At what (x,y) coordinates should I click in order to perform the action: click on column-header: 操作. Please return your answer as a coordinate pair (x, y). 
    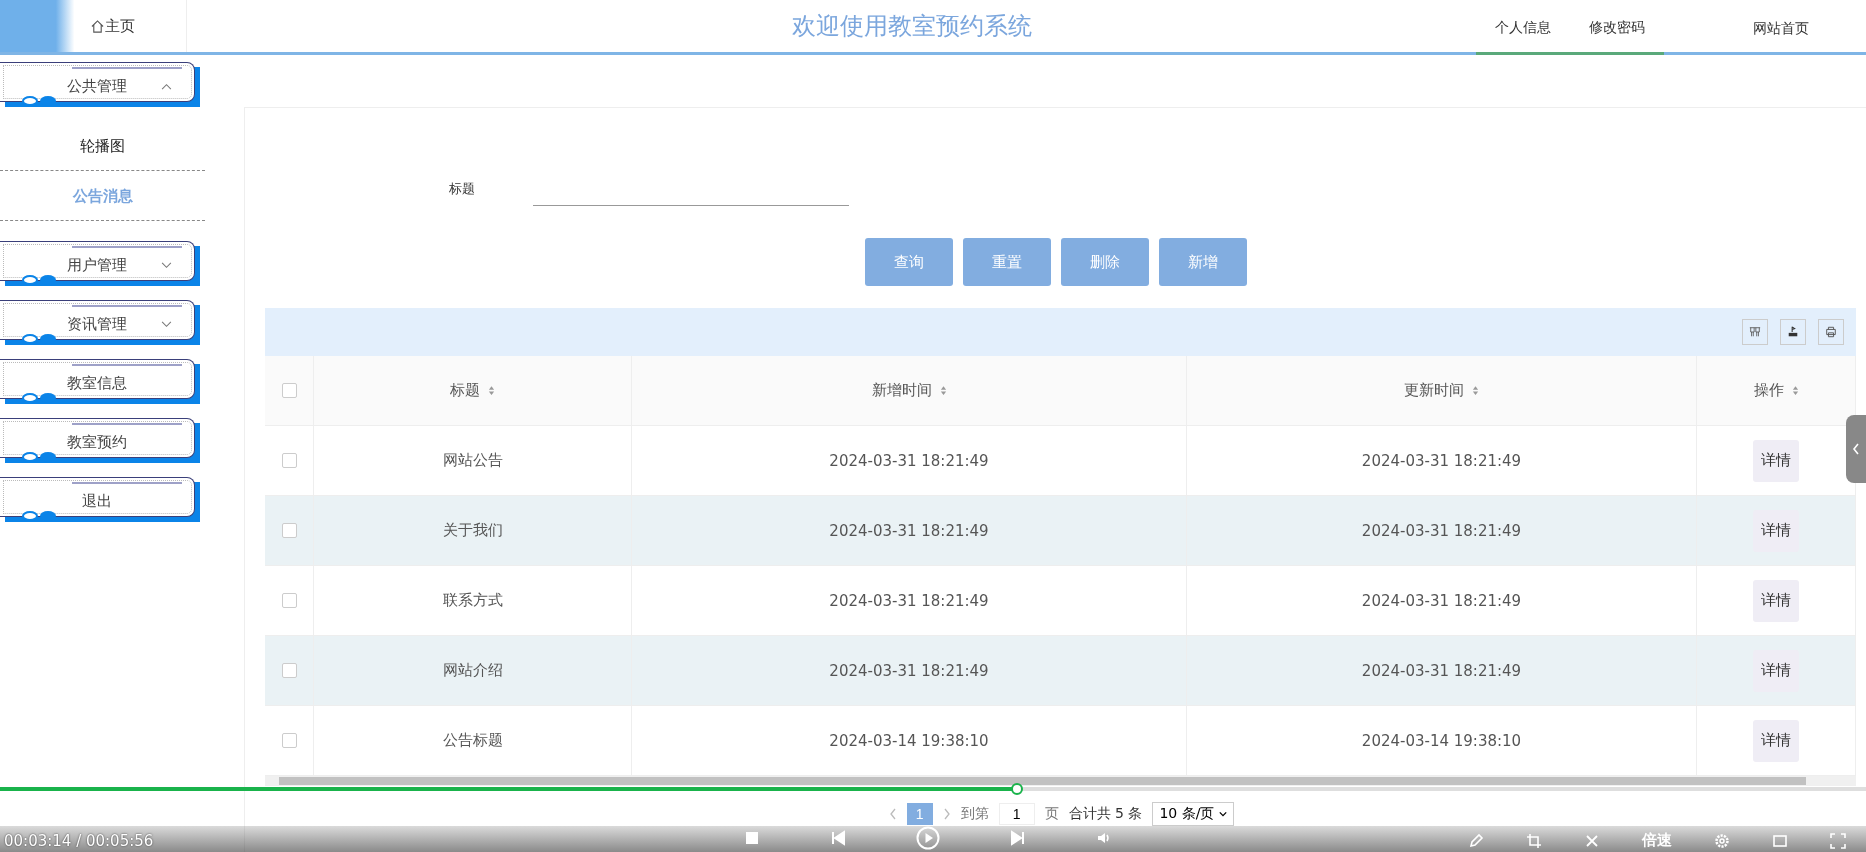
    Looking at the image, I should click on (1768, 390).